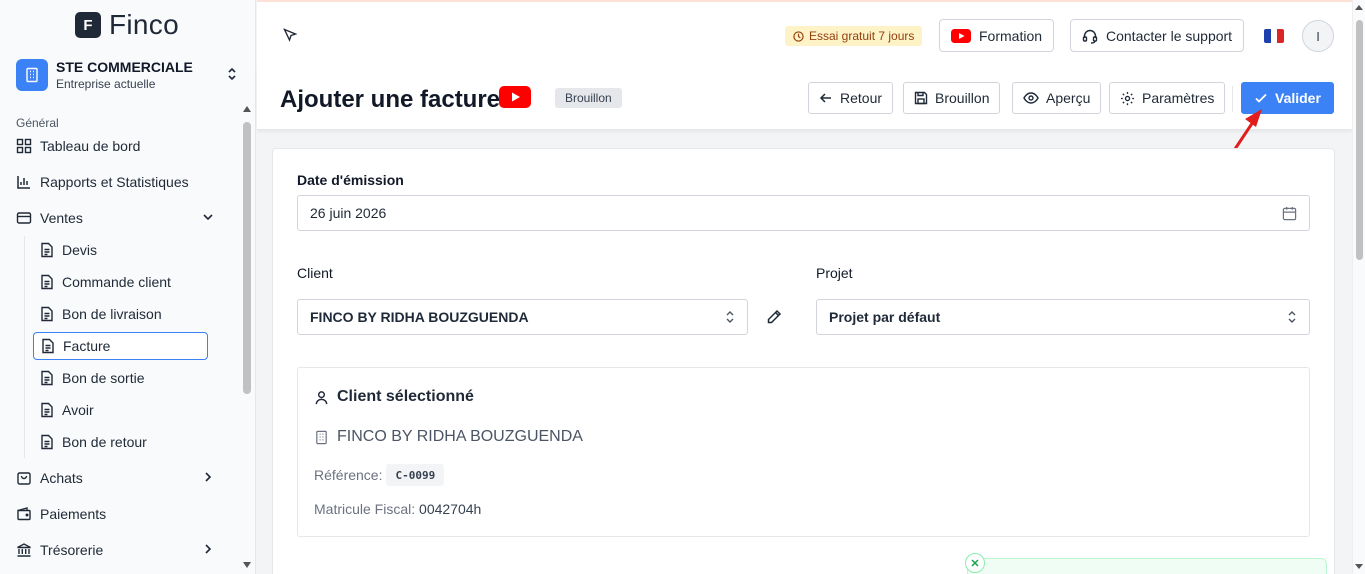  Describe the element at coordinates (104, 442) in the screenshot. I see `sidebar-subitem-label: Bon de retour` at that location.